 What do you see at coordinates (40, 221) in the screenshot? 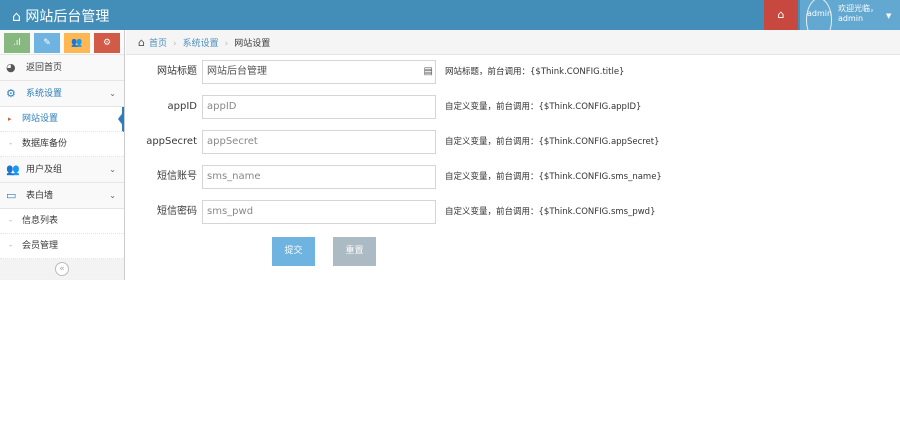
I see `sidebar-subitem-label: 信息列表` at bounding box center [40, 221].